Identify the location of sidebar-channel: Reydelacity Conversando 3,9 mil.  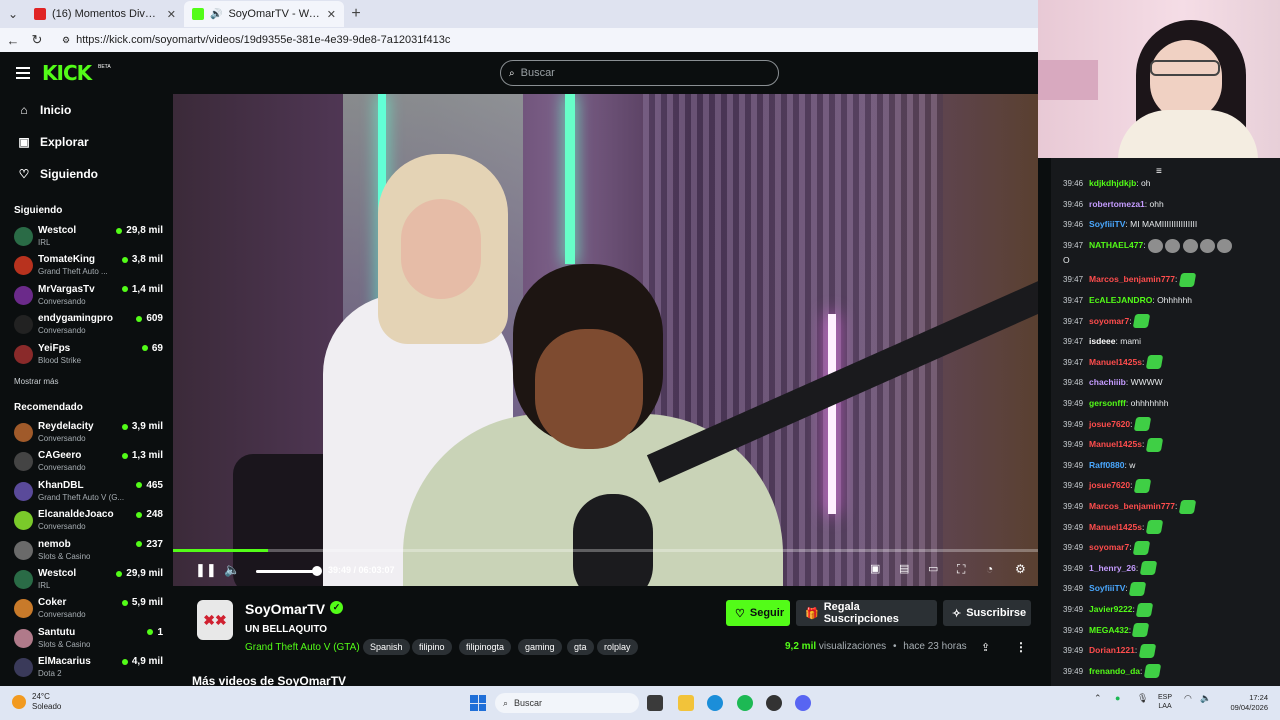
(88, 433).